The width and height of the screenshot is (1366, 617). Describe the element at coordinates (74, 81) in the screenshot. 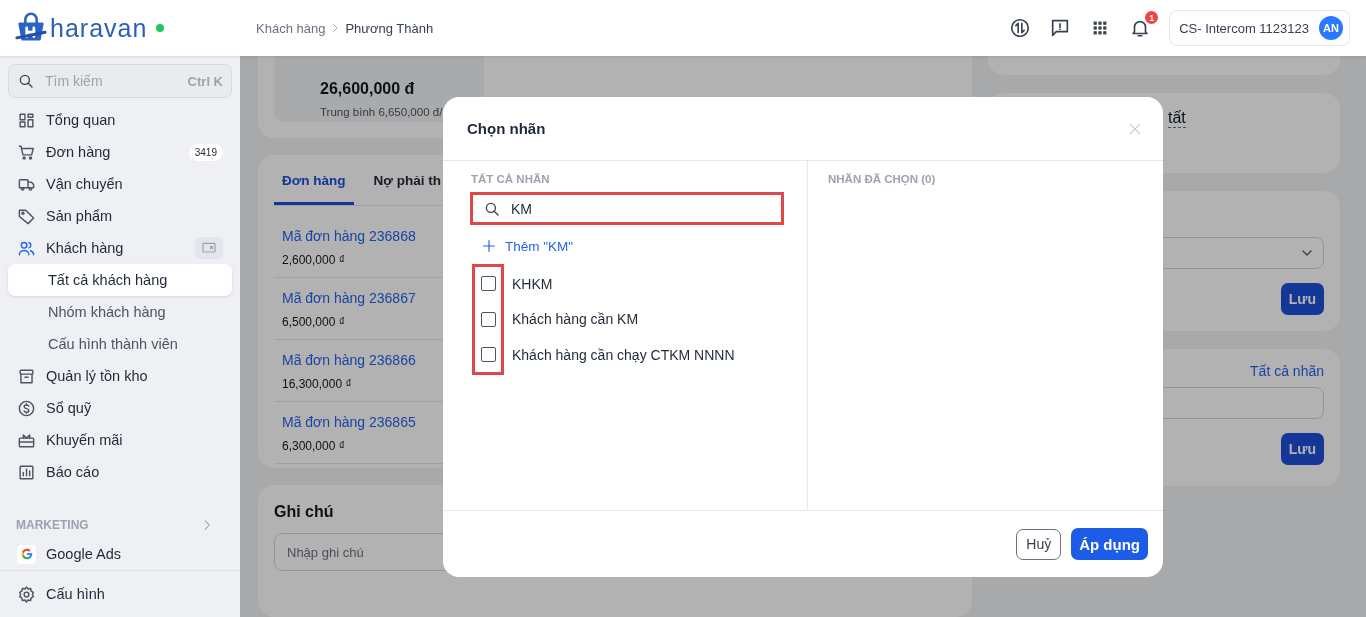

I see `search-placeholder: Tìm kiếm` at that location.